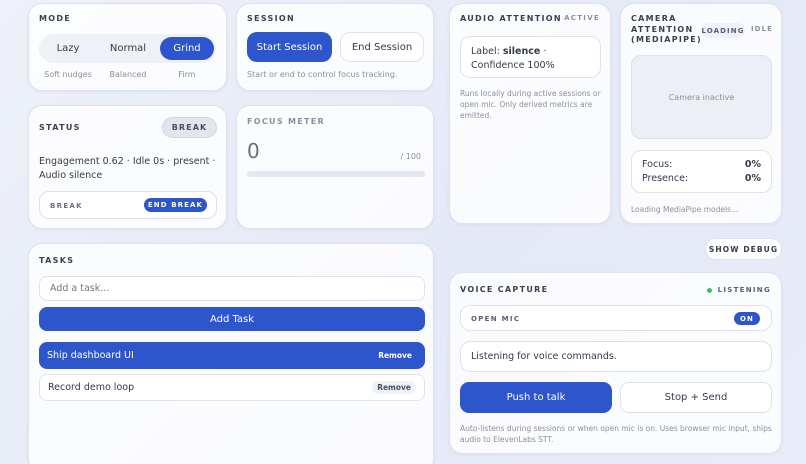  I want to click on add-task-input, so click(232, 288).